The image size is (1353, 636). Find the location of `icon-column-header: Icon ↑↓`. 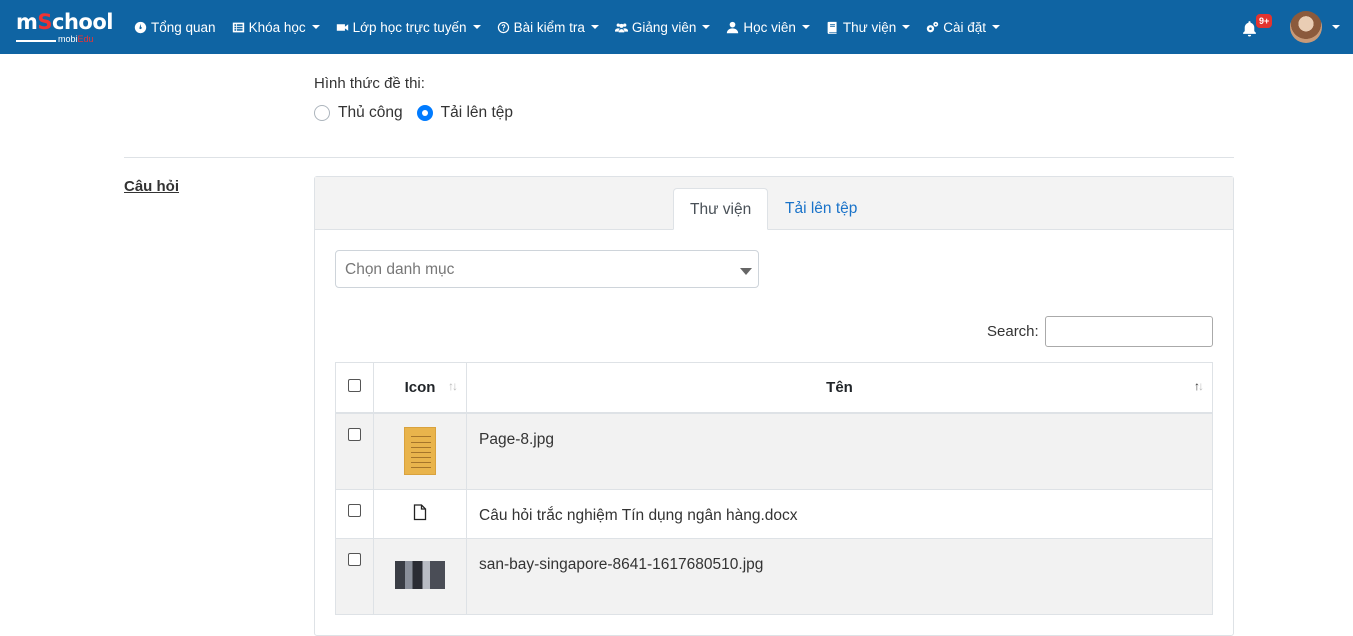

icon-column-header: Icon ↑↓ is located at coordinates (420, 388).